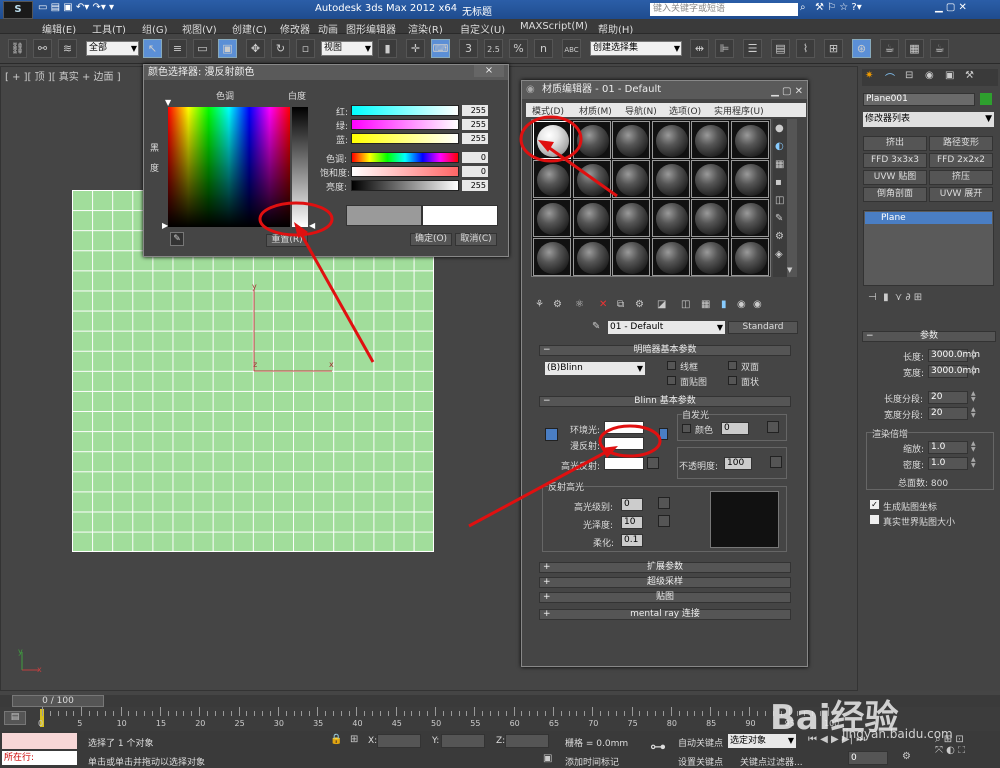 The width and height of the screenshot is (1000, 768). I want to click on blue-slider, so click(405, 138).